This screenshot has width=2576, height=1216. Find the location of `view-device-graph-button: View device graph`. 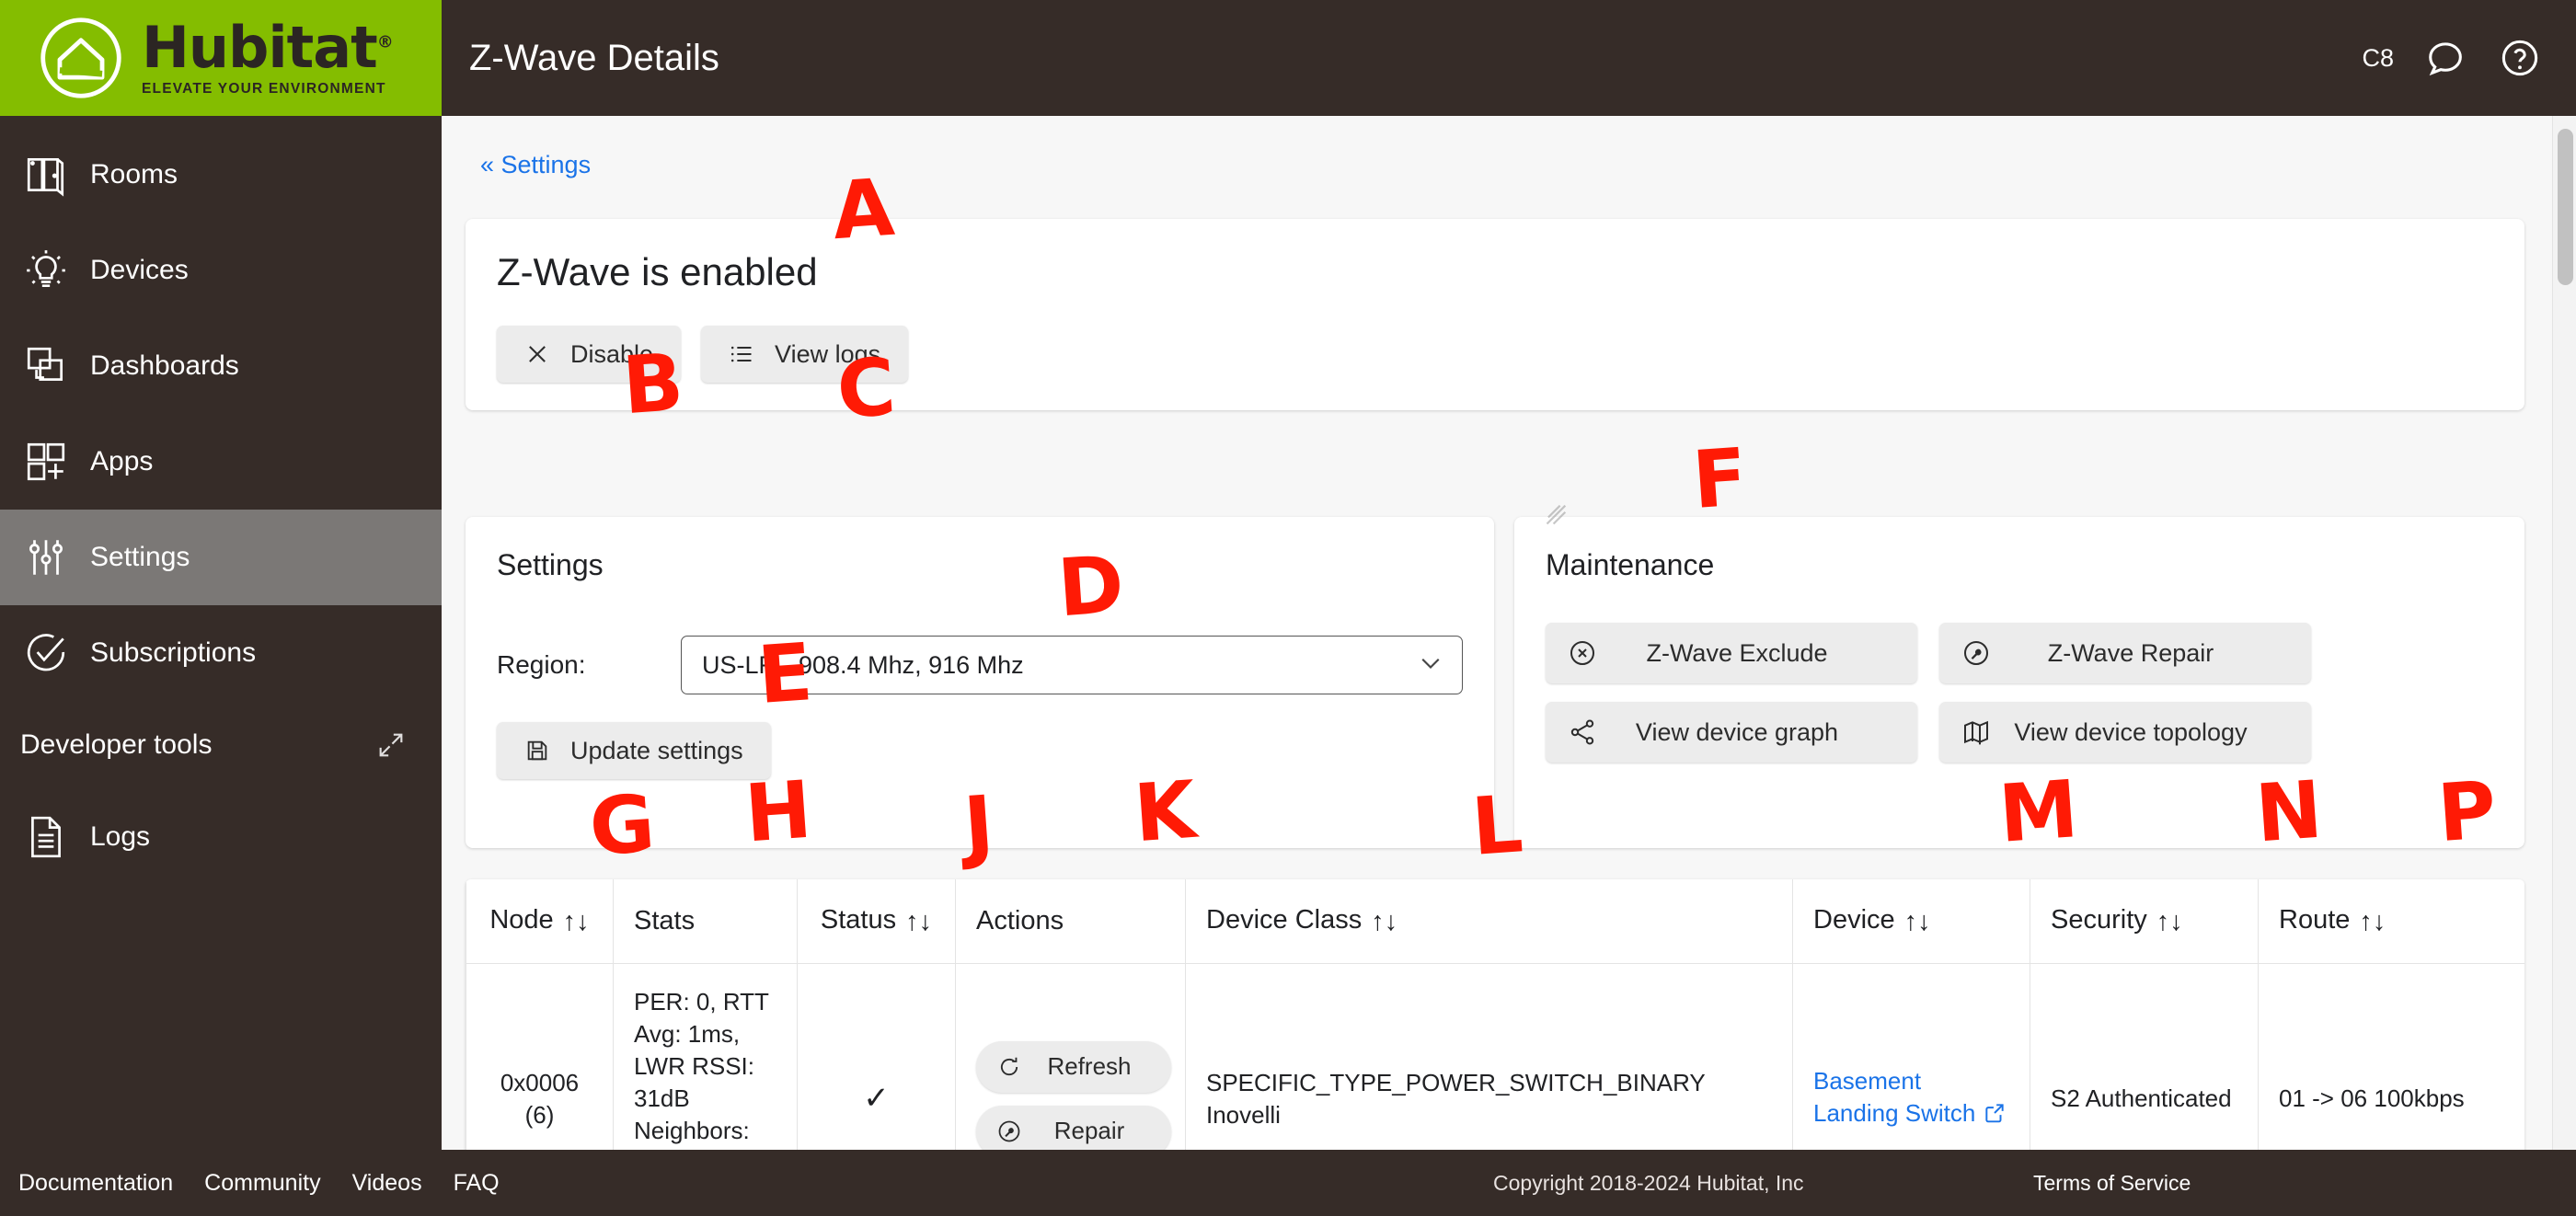

view-device-graph-button: View device graph is located at coordinates (1731, 732).